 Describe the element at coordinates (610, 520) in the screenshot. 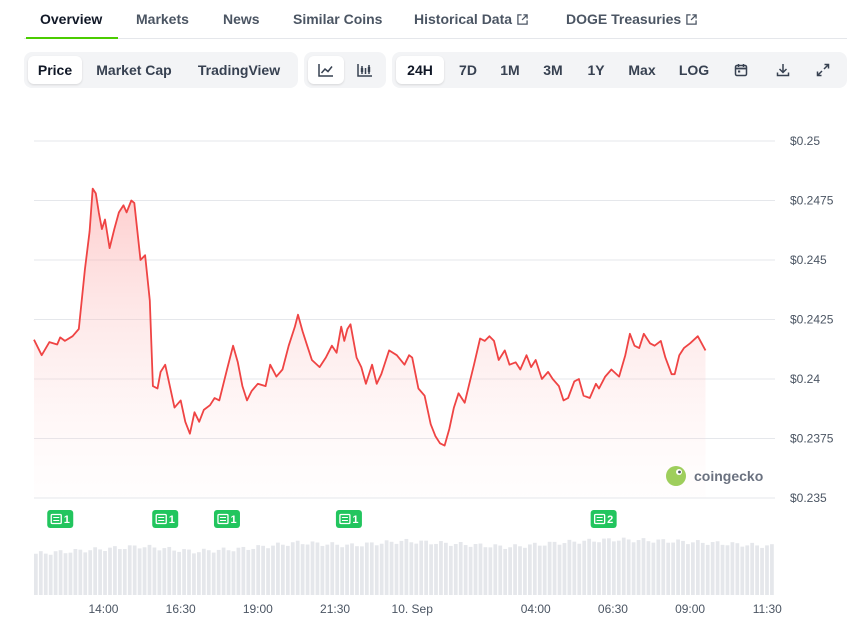

I see `news-badge-count: 2` at that location.